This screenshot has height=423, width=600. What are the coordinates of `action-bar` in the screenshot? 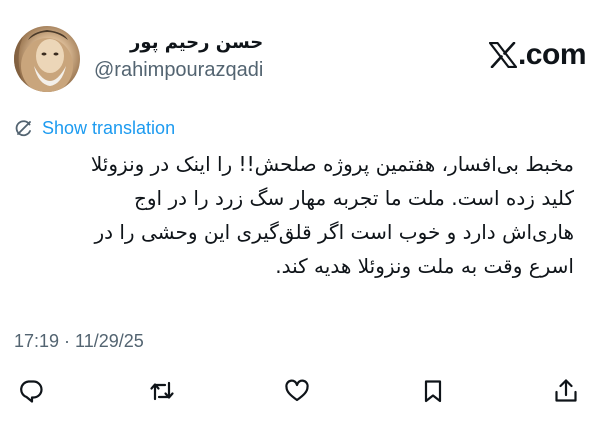 It's located at (300, 391).